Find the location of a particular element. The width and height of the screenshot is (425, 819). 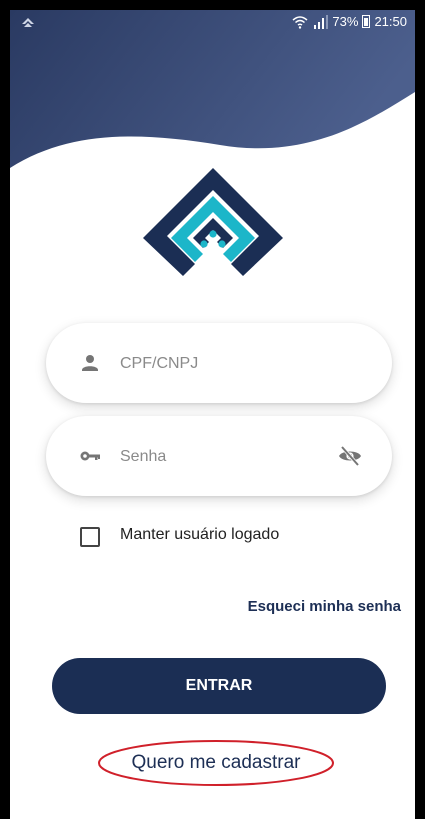

battery-percent: 73% is located at coordinates (345, 21).